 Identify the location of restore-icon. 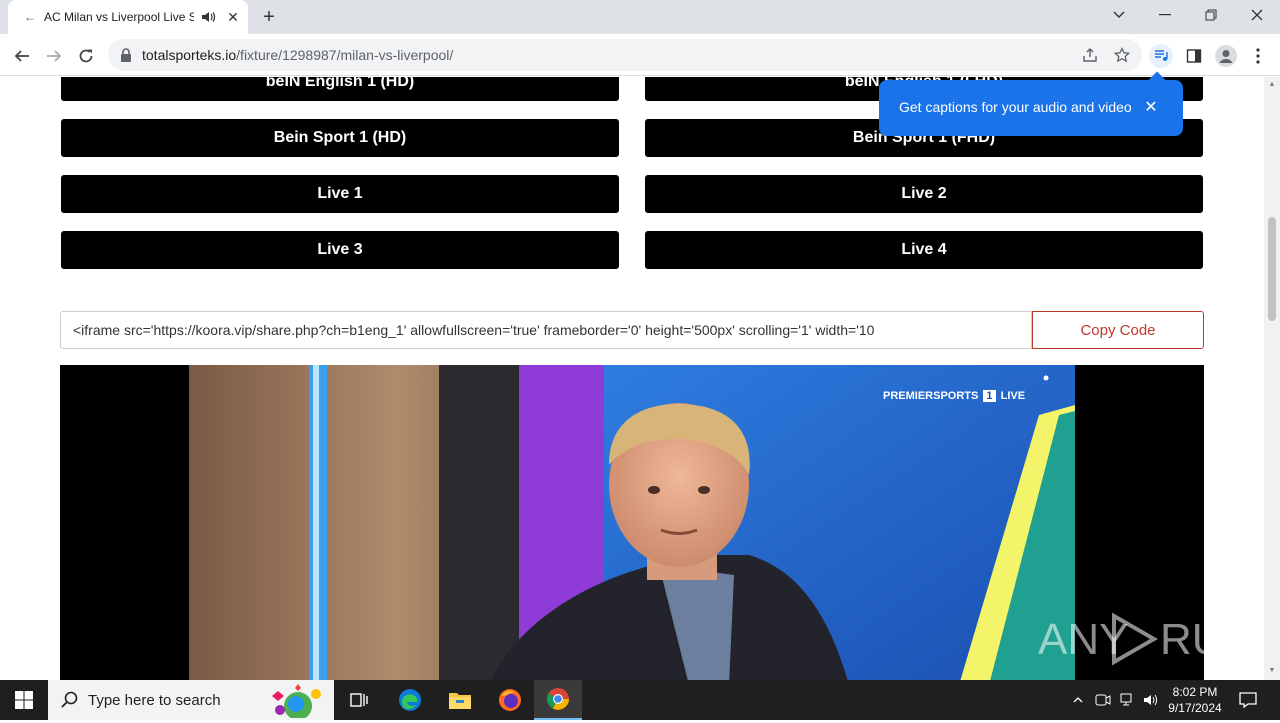
(1211, 15).